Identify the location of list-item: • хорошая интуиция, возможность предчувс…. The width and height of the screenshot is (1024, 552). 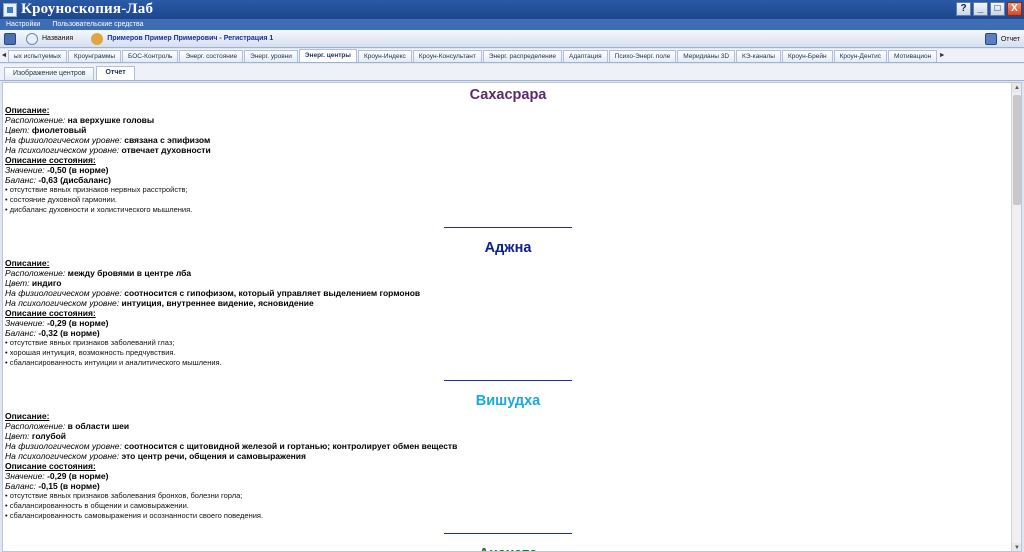
(90, 352).